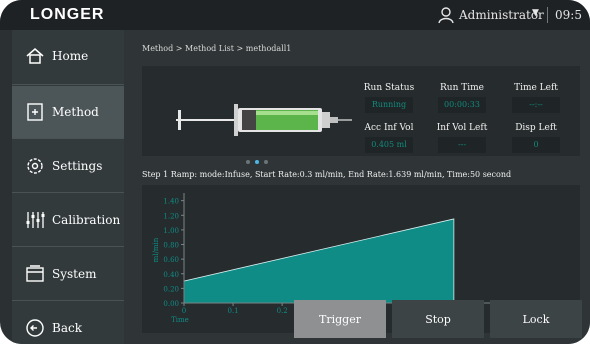  Describe the element at coordinates (389, 145) in the screenshot. I see `acc-inf-vol-value: 0.405 ml` at that location.